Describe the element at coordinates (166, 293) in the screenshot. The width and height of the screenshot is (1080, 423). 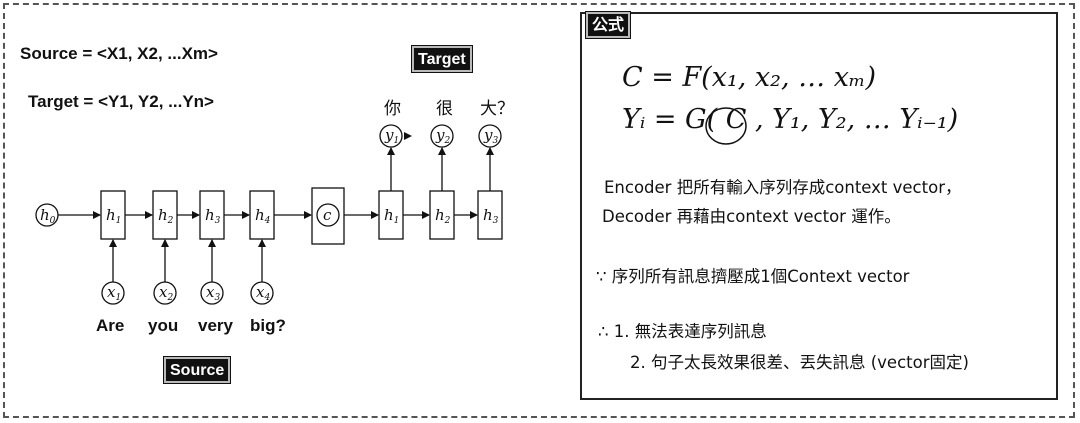
I see `svg-text: x2` at that location.